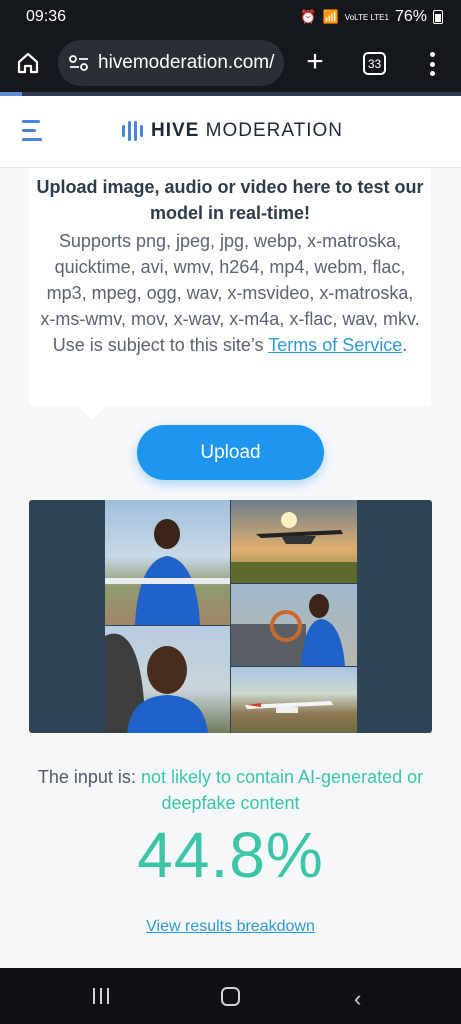 The image size is (461, 1024). I want to click on system-navigation-bar: ‹, so click(230, 996).